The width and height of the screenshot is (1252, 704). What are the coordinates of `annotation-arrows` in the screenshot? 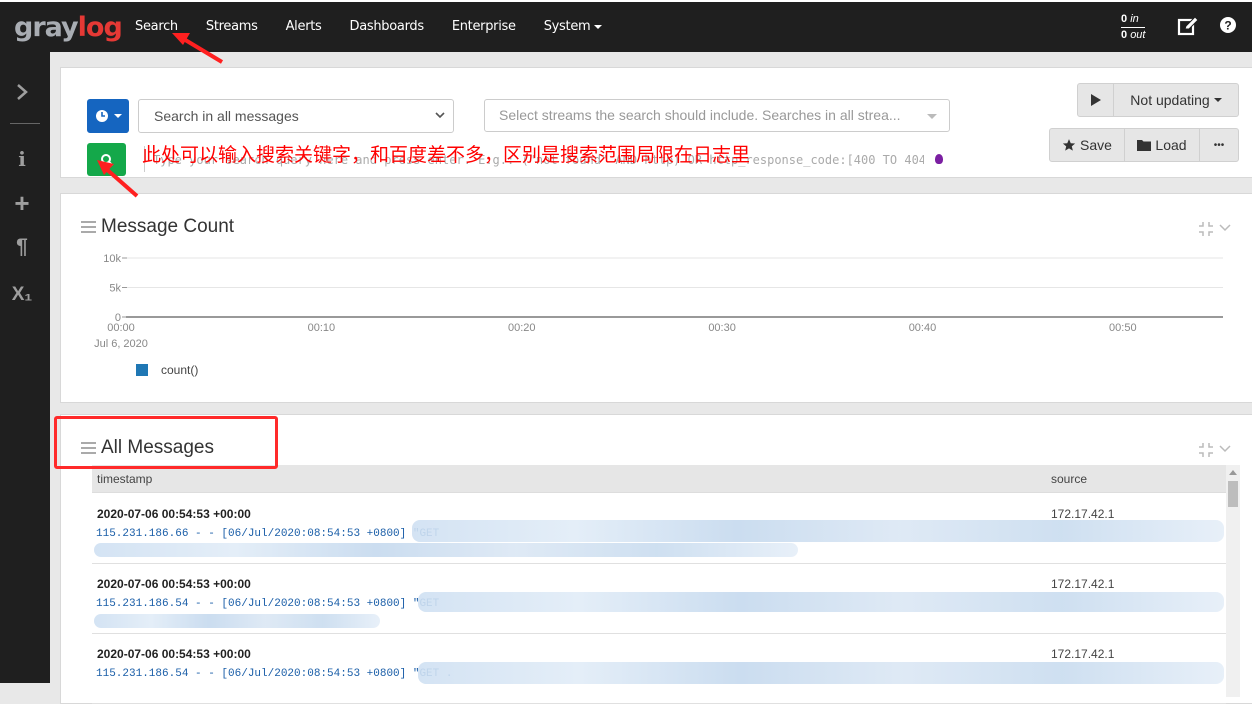 It's located at (160, 115).